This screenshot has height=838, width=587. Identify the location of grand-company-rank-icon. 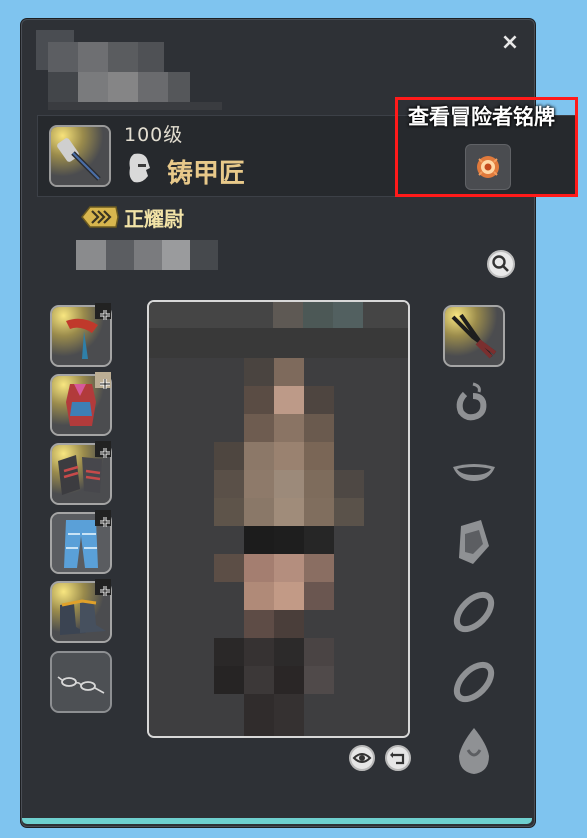
(100, 217).